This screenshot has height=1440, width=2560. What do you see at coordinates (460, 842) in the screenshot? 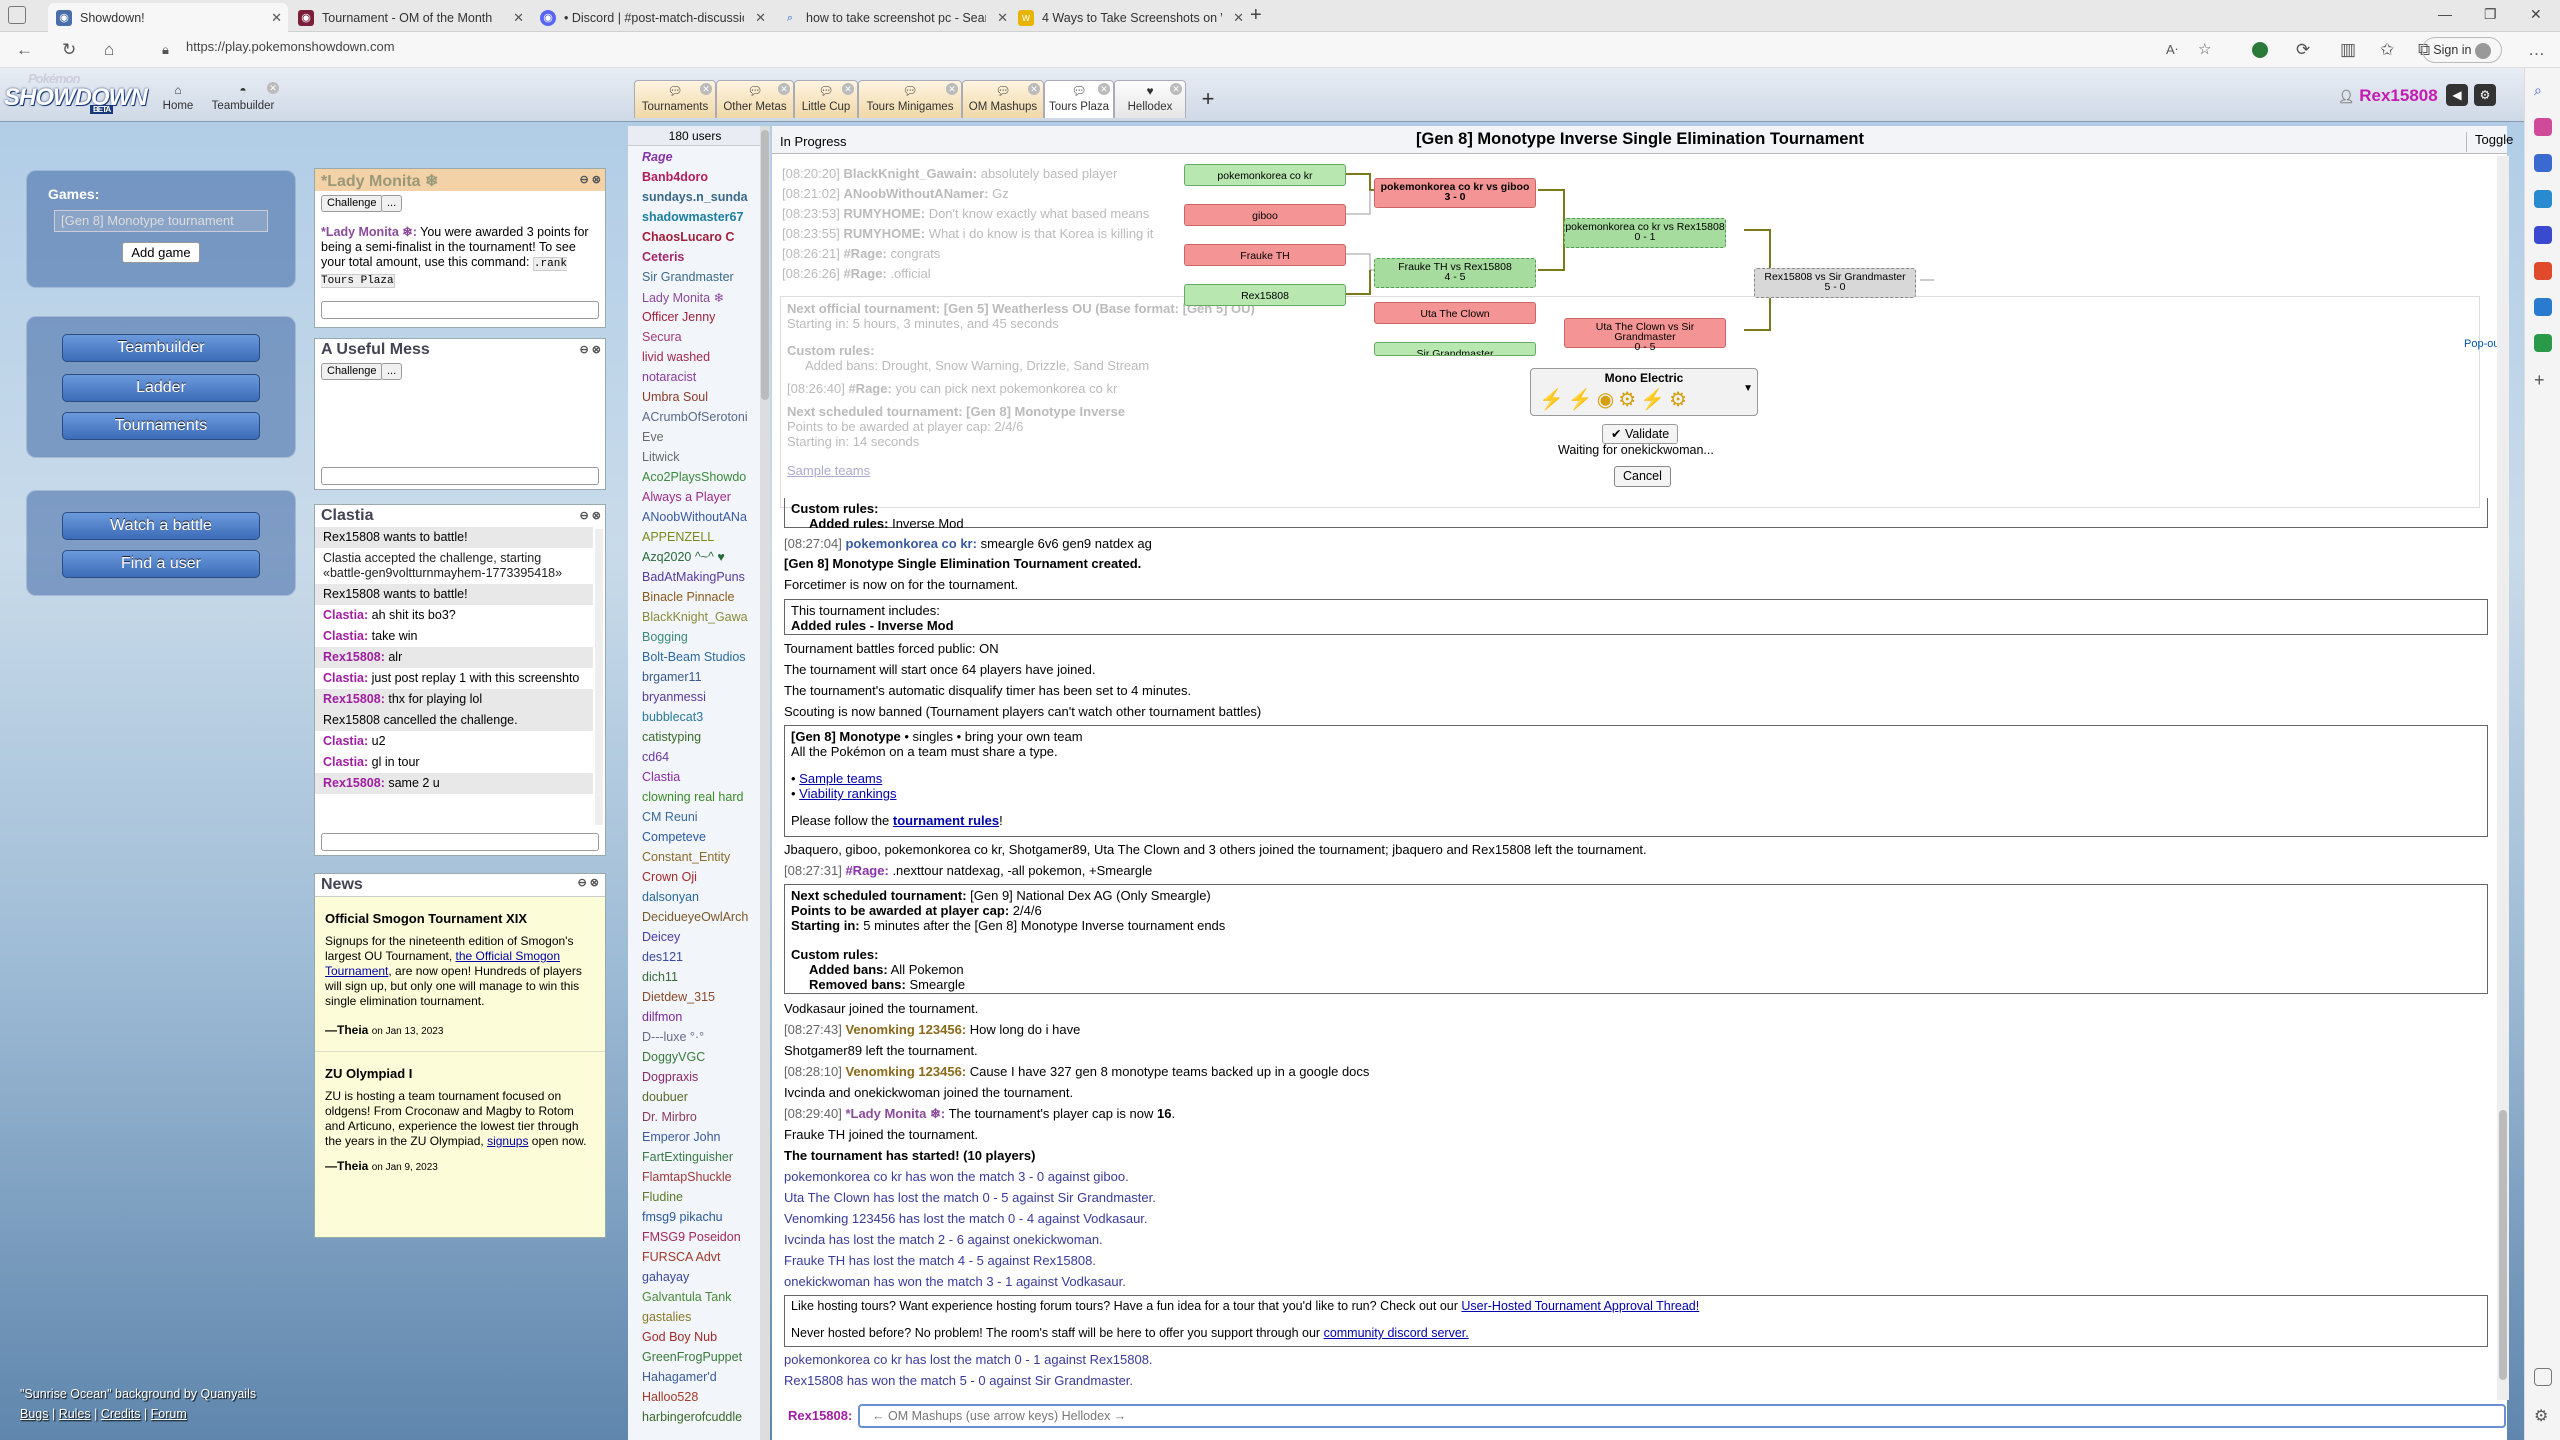
I see `pm-input` at bounding box center [460, 842].